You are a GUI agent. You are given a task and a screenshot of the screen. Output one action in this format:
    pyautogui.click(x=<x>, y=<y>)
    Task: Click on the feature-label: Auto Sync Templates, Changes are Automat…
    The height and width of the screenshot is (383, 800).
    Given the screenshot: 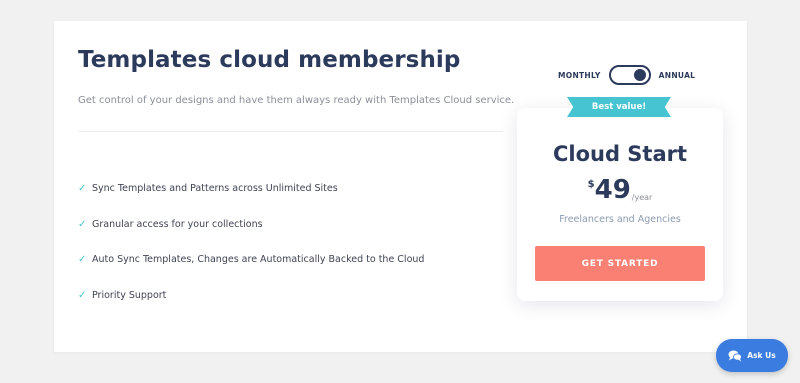 What is the action you would take?
    pyautogui.click(x=258, y=260)
    